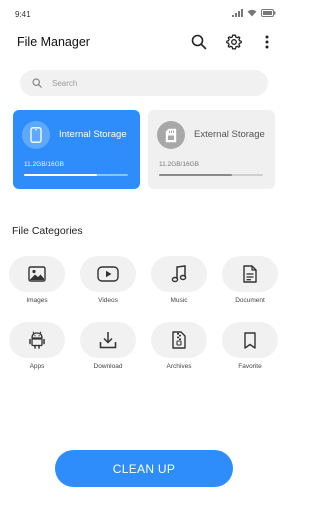  I want to click on category-music: Music, so click(179, 286).